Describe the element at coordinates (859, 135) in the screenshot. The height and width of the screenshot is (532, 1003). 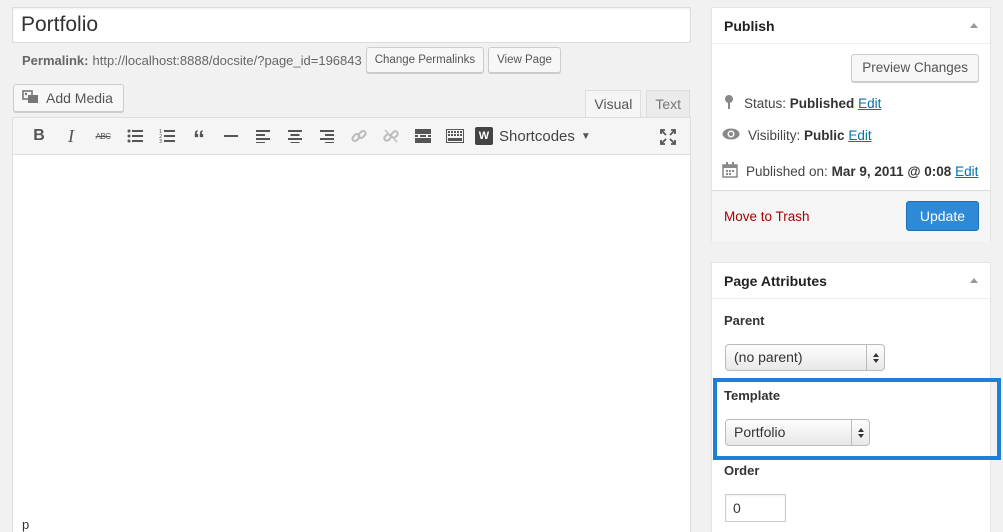
I see `edit-visibility-link: Edit` at that location.